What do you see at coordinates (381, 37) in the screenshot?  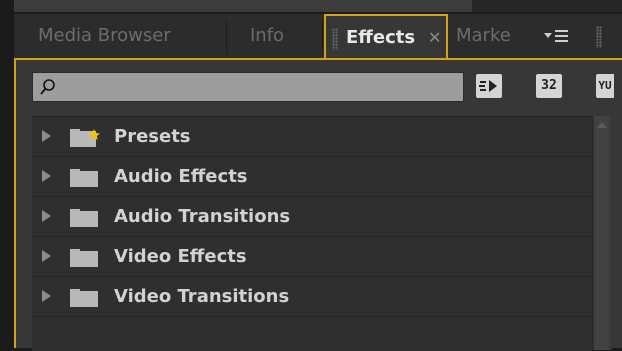 I see `tab-effects-label: Effects` at bounding box center [381, 37].